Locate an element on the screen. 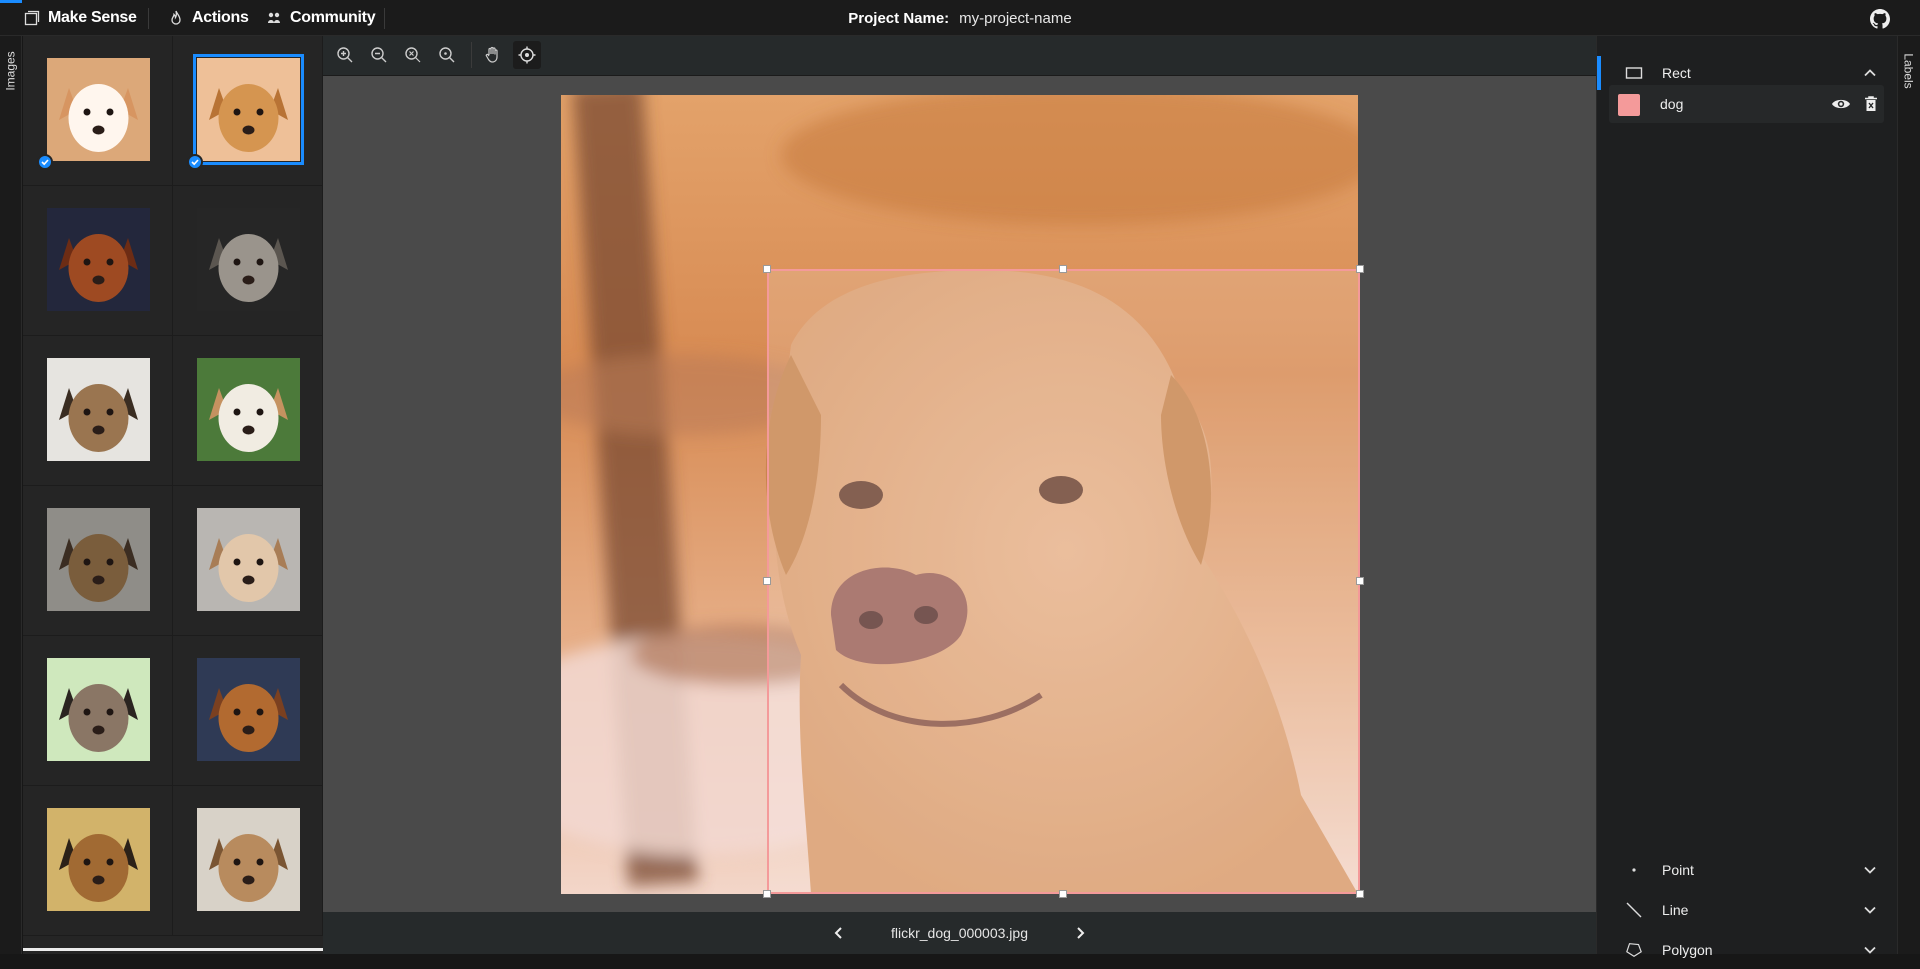 This screenshot has width=1920, height=969. actions-menu: Actions is located at coordinates (208, 18).